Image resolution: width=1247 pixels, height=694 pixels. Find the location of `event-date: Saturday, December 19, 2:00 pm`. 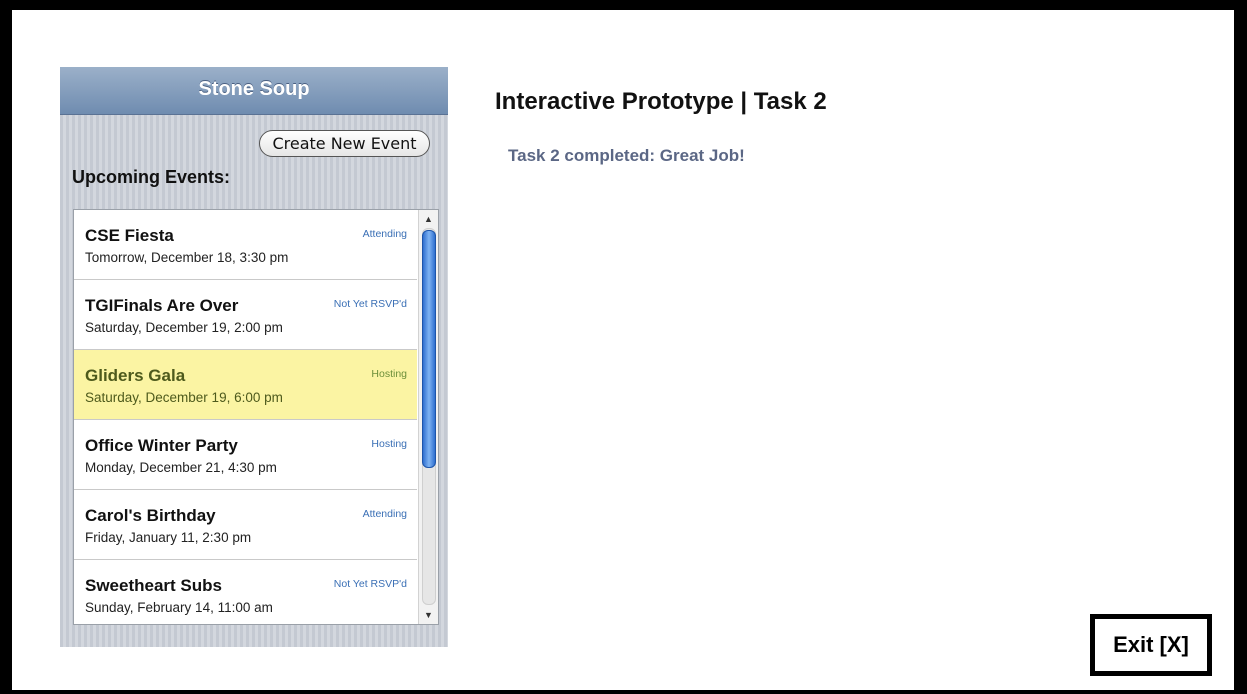

event-date: Saturday, December 19, 2:00 pm is located at coordinates (184, 327).